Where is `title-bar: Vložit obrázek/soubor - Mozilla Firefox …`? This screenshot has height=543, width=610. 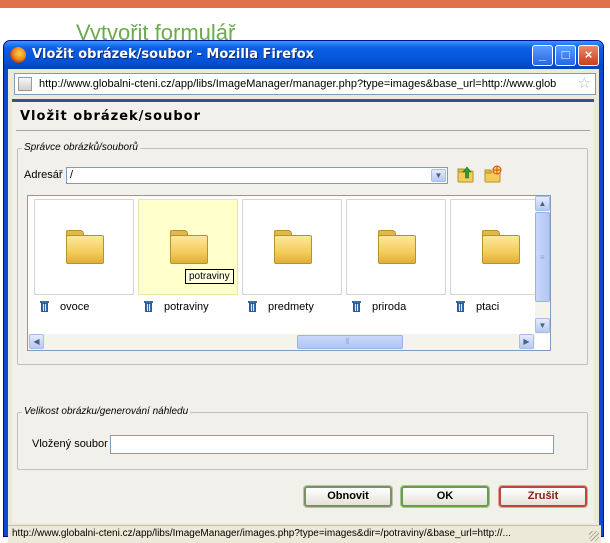 title-bar: Vložit obrázek/soubor - Mozilla Firefox … is located at coordinates (303, 55).